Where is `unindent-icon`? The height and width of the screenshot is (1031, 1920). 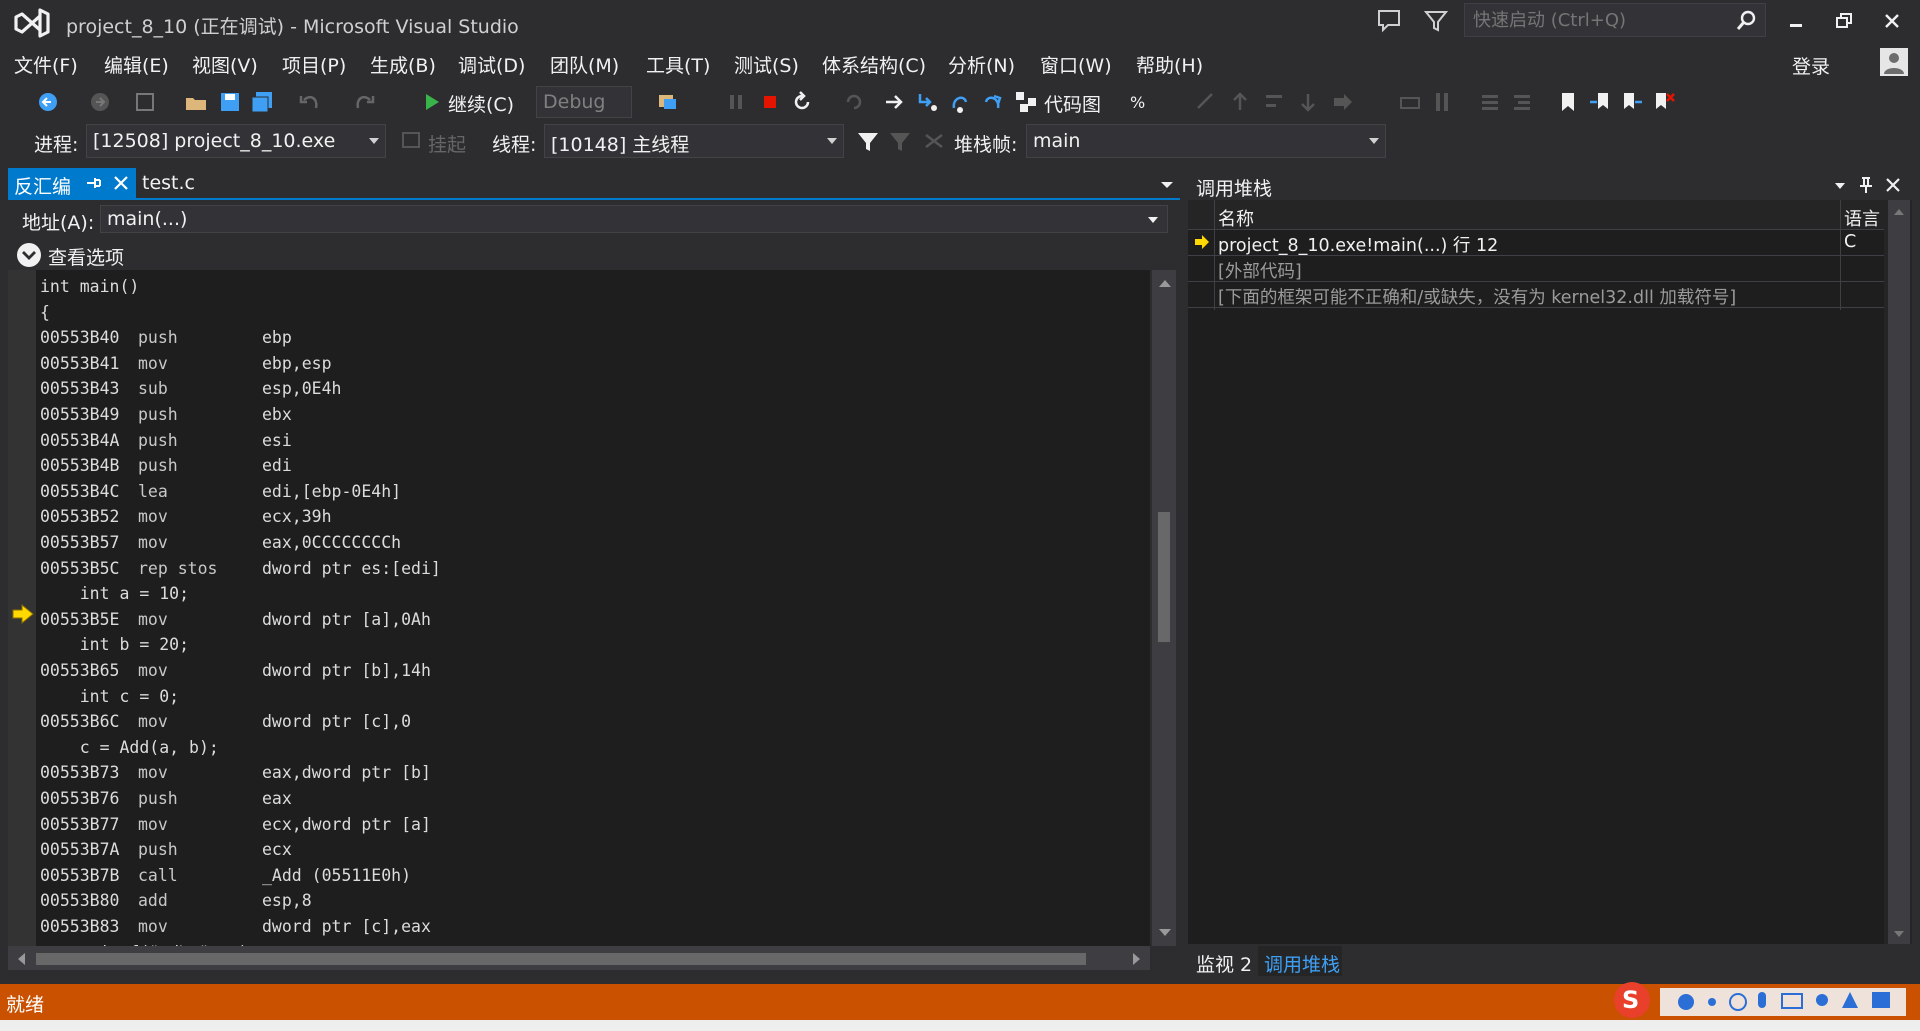 unindent-icon is located at coordinates (1522, 102).